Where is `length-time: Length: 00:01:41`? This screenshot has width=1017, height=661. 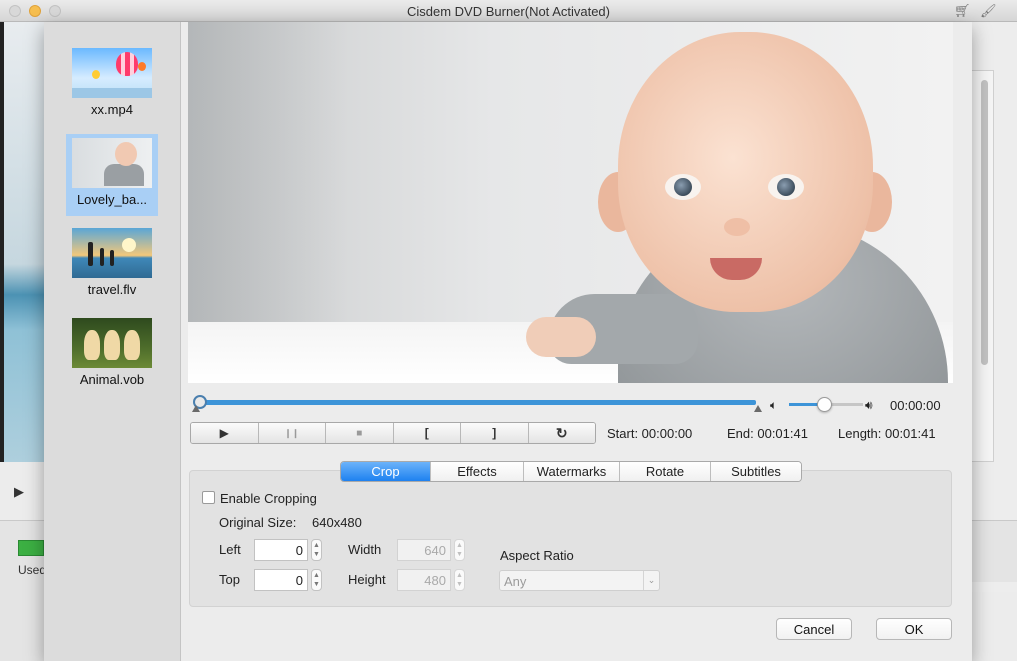 length-time: Length: 00:01:41 is located at coordinates (887, 433).